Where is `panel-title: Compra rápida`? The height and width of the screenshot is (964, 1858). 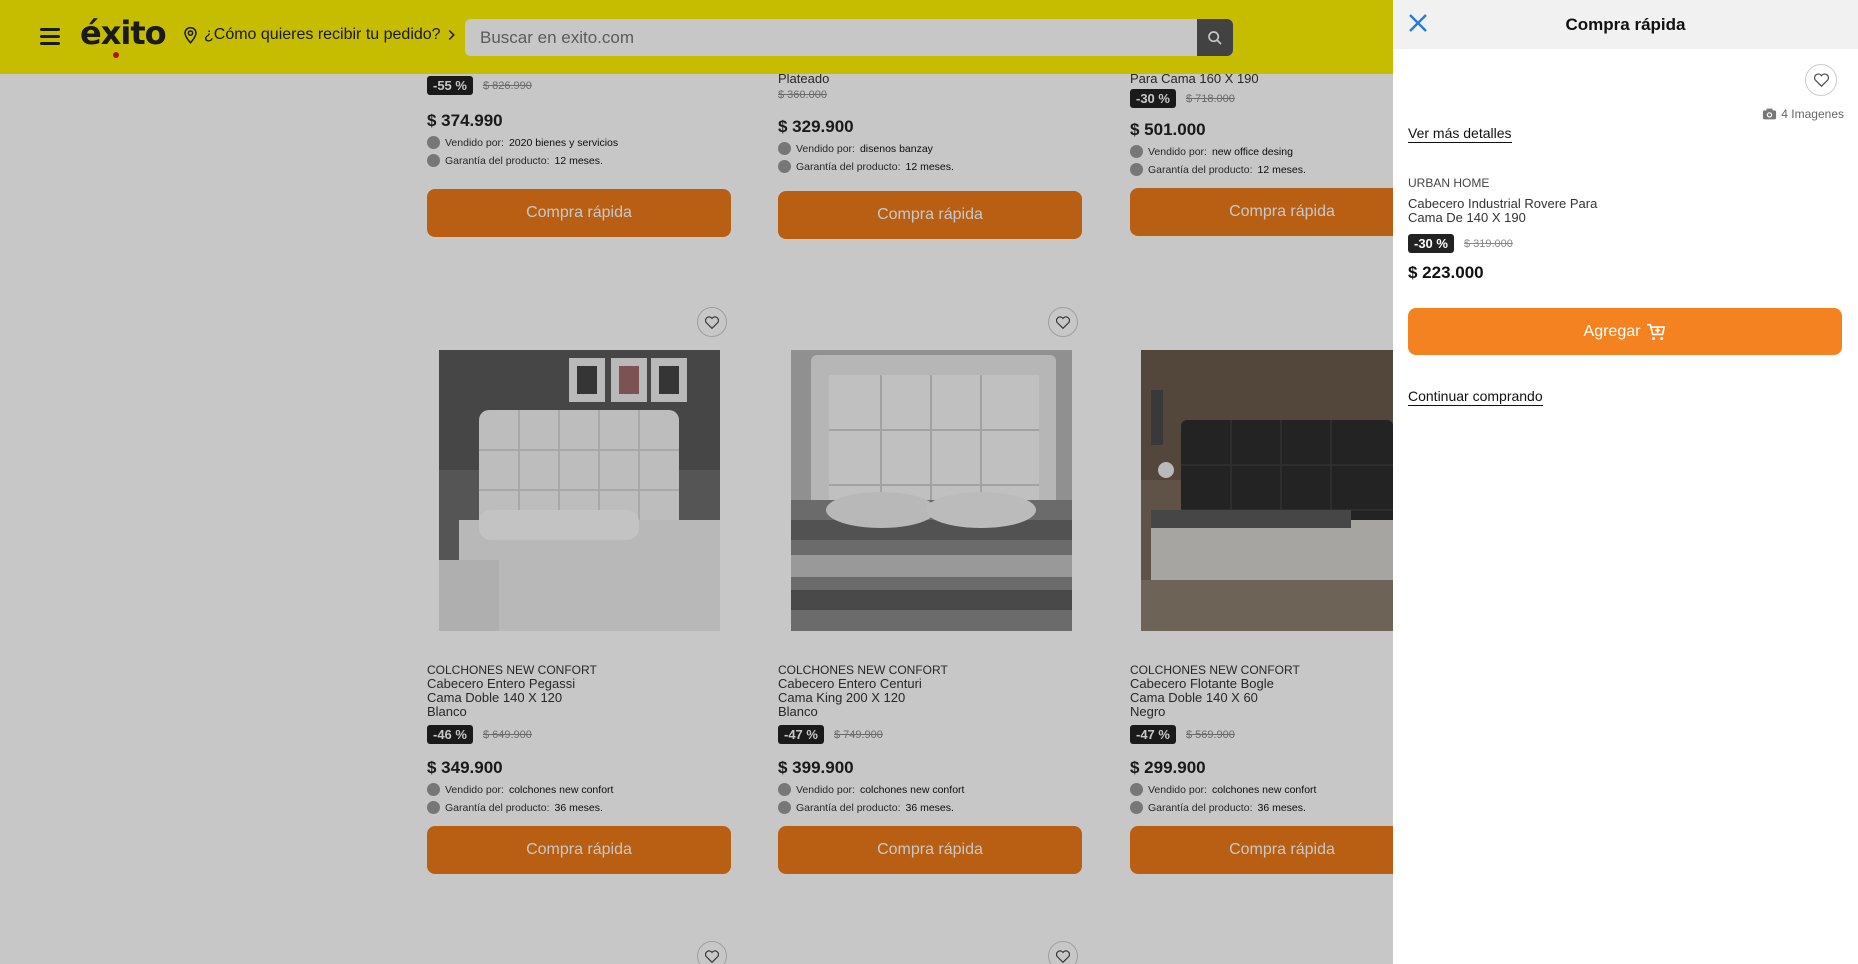
panel-title: Compra rápida is located at coordinates (1625, 24).